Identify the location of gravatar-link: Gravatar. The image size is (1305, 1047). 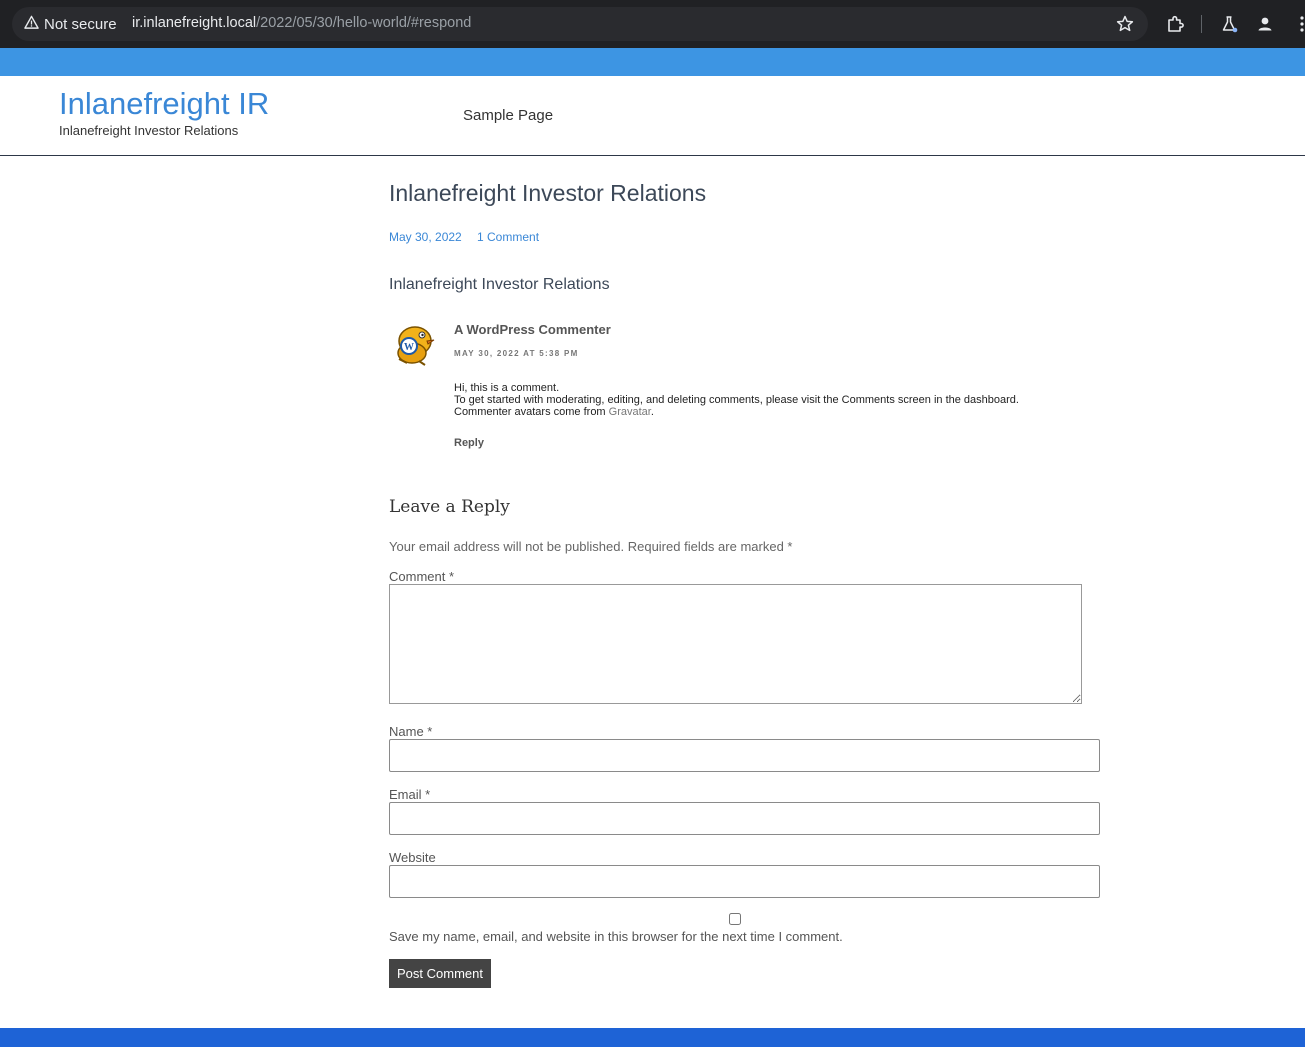
(630, 412).